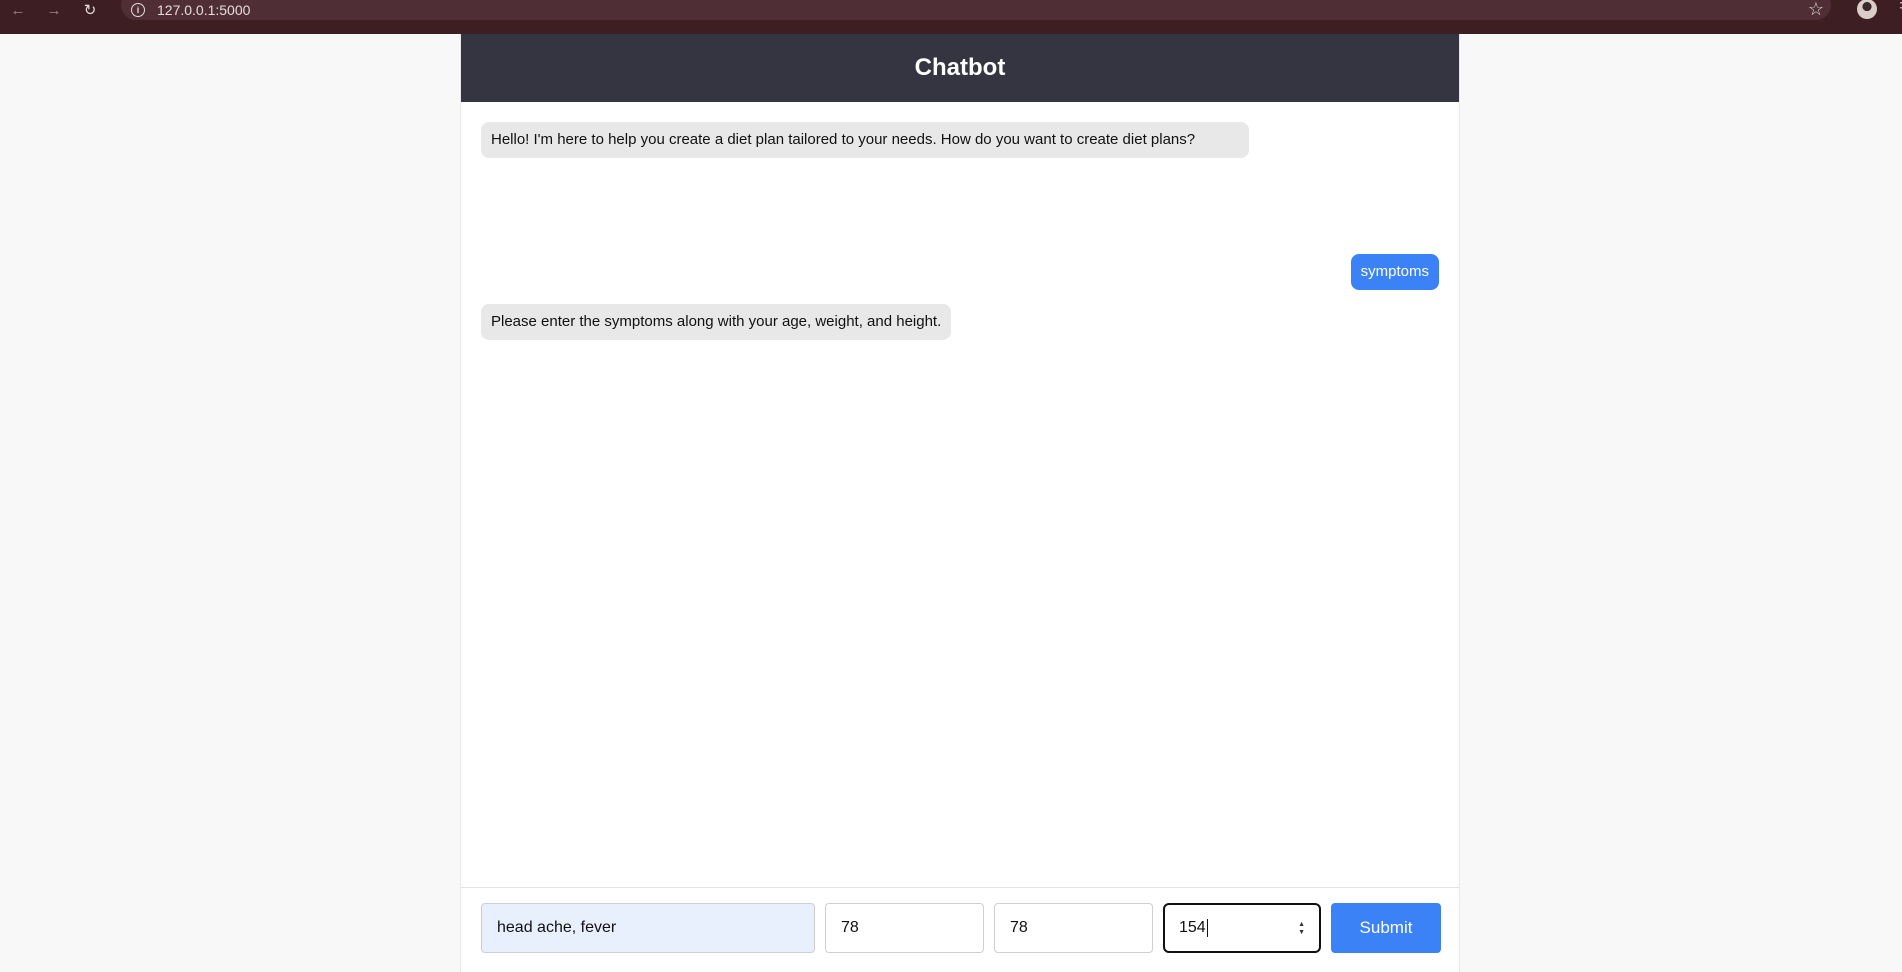  I want to click on age-input-value: 78, so click(850, 927).